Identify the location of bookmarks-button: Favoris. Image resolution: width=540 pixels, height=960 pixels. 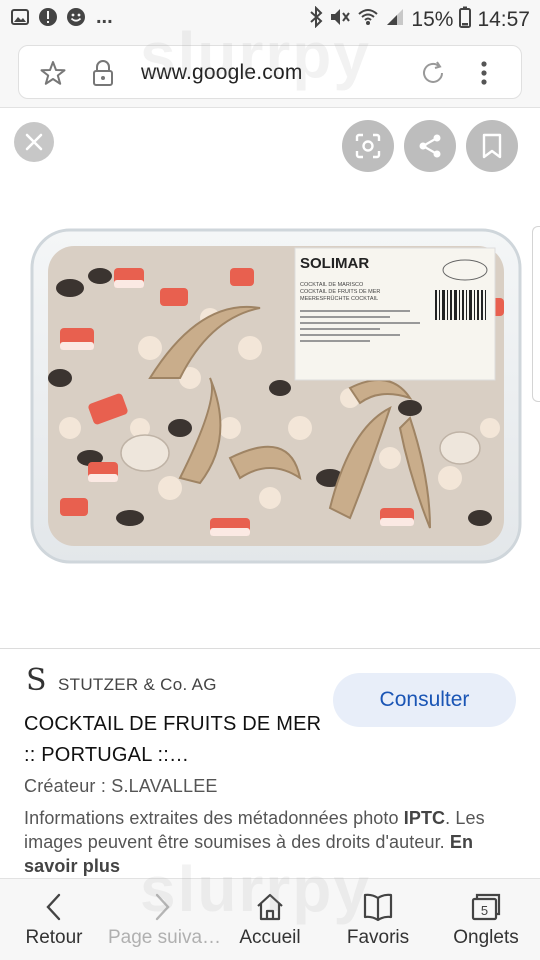
(378, 919).